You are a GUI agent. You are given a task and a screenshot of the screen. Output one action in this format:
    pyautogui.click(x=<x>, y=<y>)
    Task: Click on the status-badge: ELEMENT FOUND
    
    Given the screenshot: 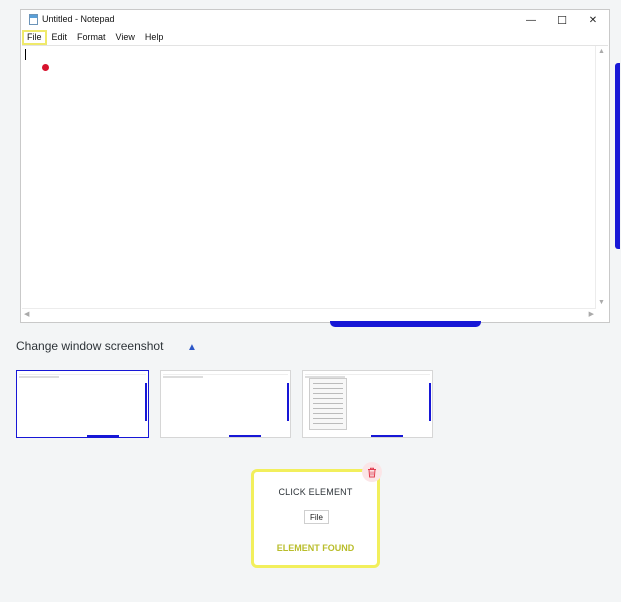 What is the action you would take?
    pyautogui.click(x=315, y=548)
    